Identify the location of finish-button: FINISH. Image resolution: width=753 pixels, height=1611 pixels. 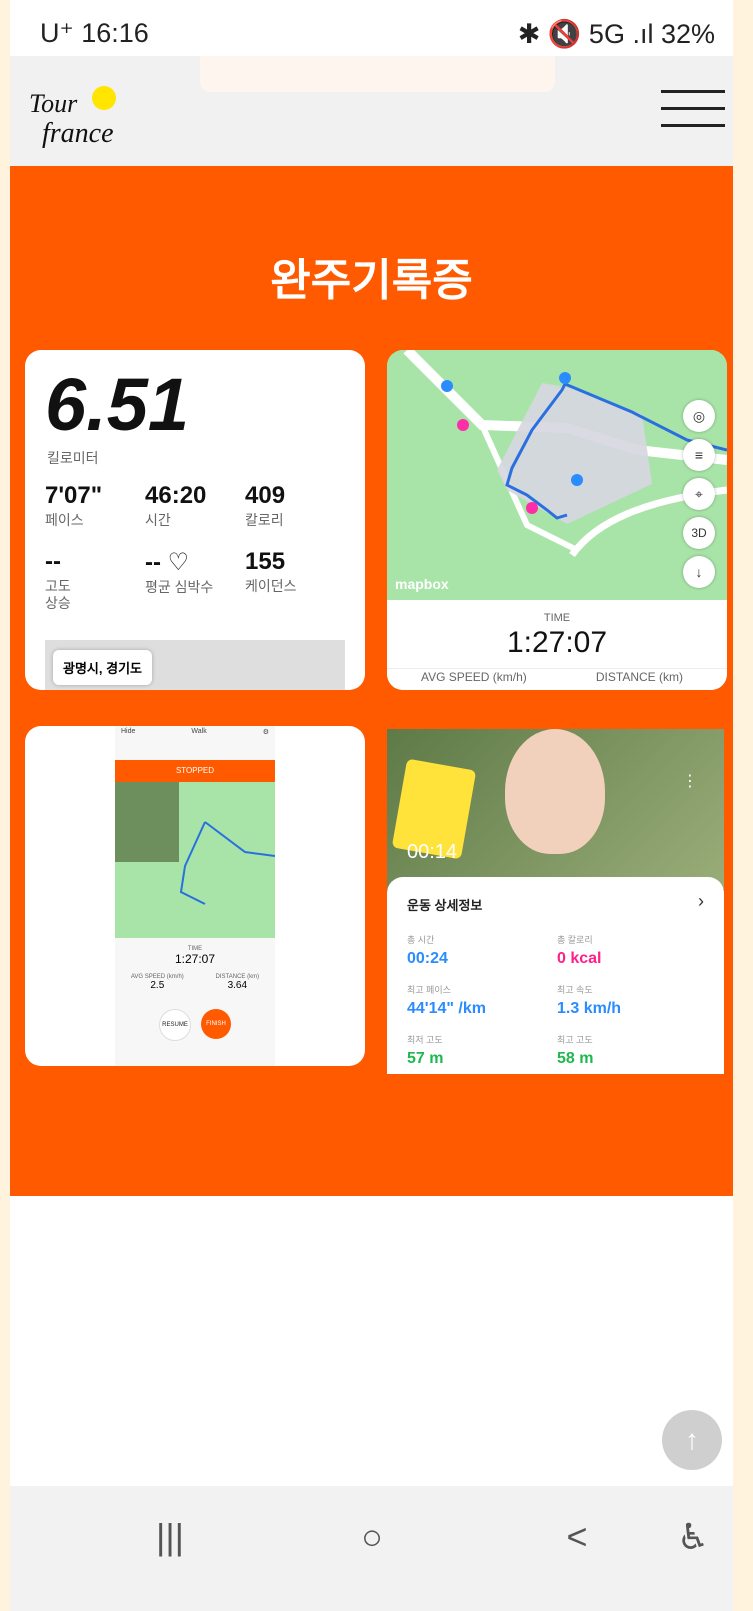
(216, 1024).